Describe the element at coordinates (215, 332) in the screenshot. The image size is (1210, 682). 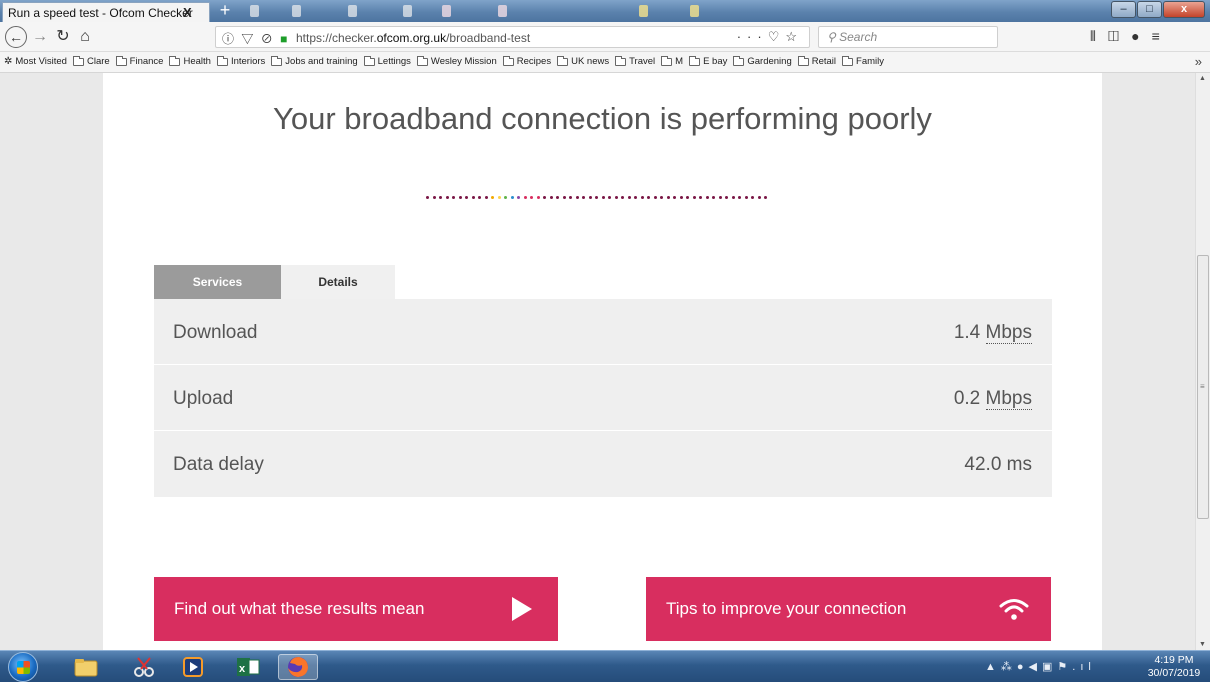
I see `result-label: Download` at that location.